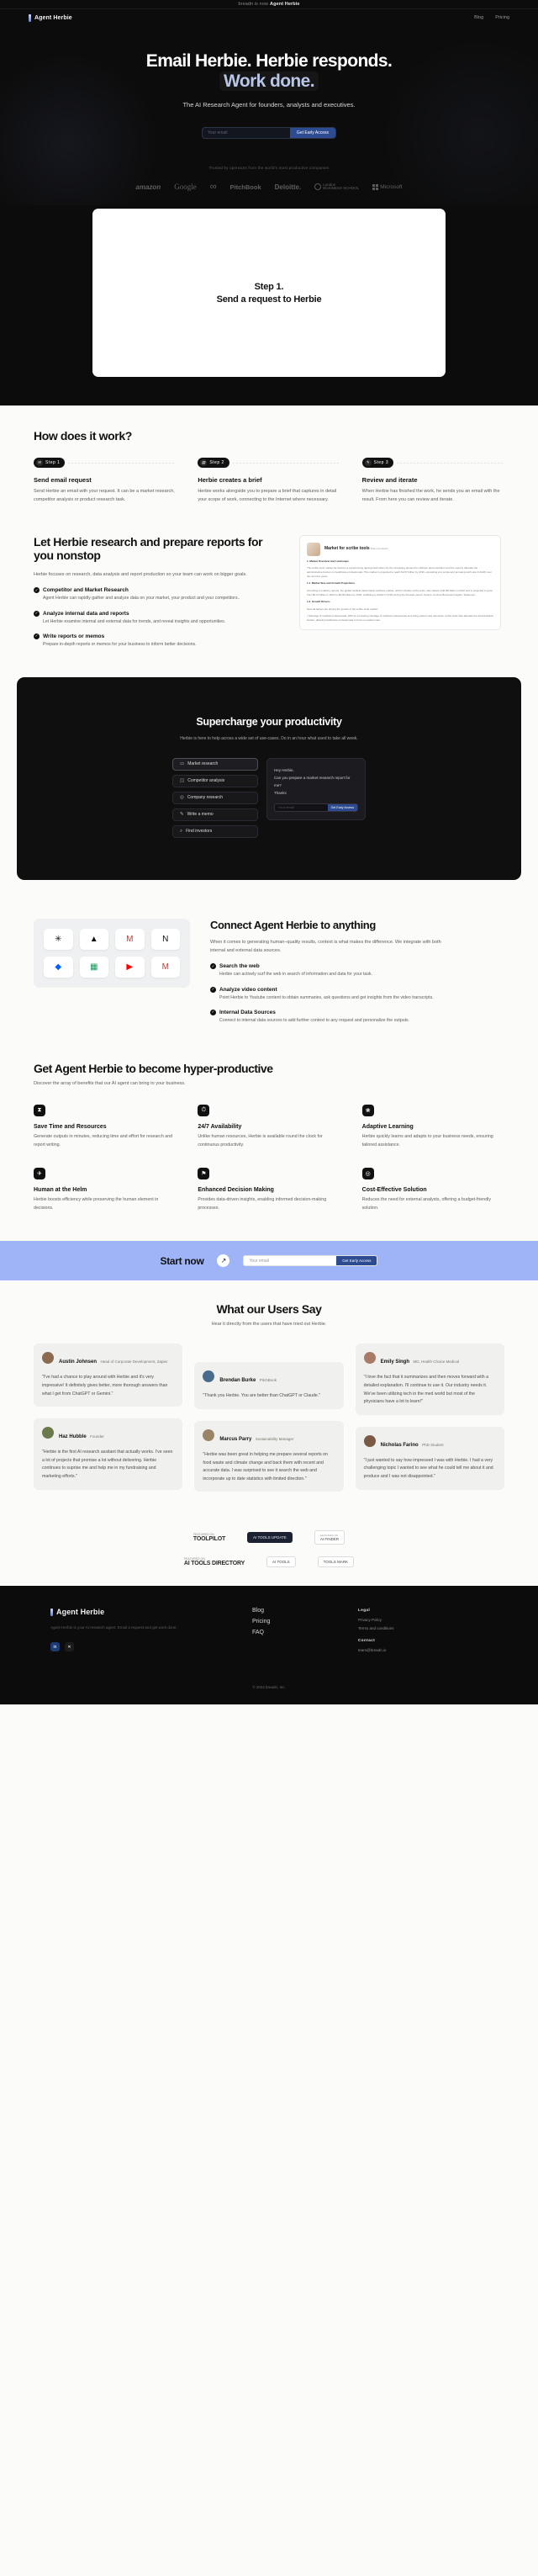 This screenshot has height=2576, width=538. Describe the element at coordinates (329, 1537) in the screenshot. I see `badge-ai-finder: FEATURED ON AI FINDER` at that location.